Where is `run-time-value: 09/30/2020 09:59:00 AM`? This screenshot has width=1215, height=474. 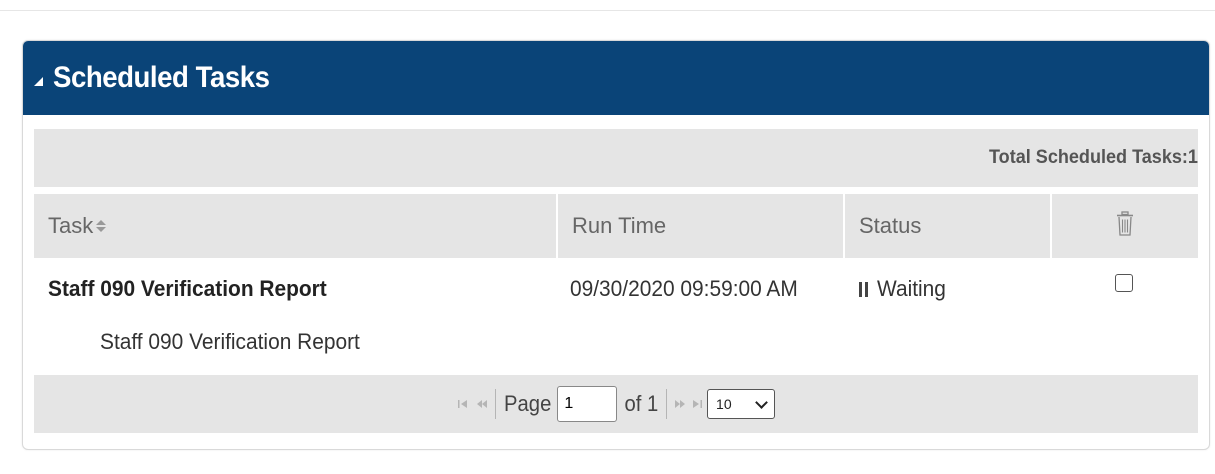
run-time-value: 09/30/2020 09:59:00 AM is located at coordinates (684, 288).